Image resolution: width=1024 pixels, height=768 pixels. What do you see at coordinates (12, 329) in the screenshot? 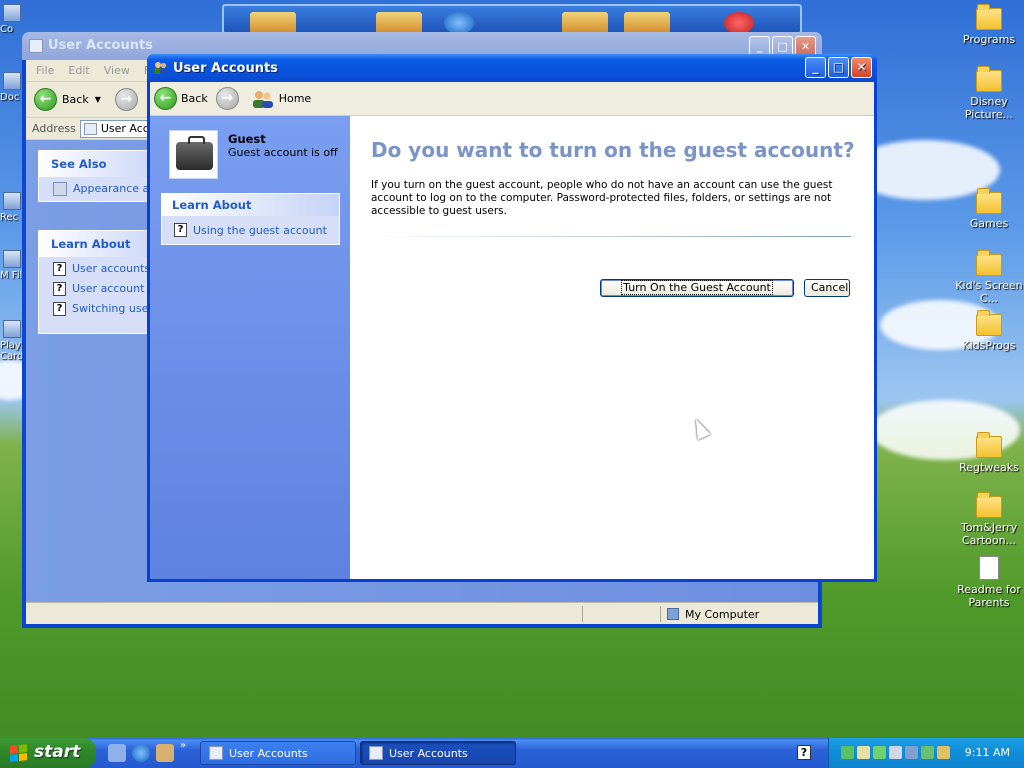
I see `cards-icon` at bounding box center [12, 329].